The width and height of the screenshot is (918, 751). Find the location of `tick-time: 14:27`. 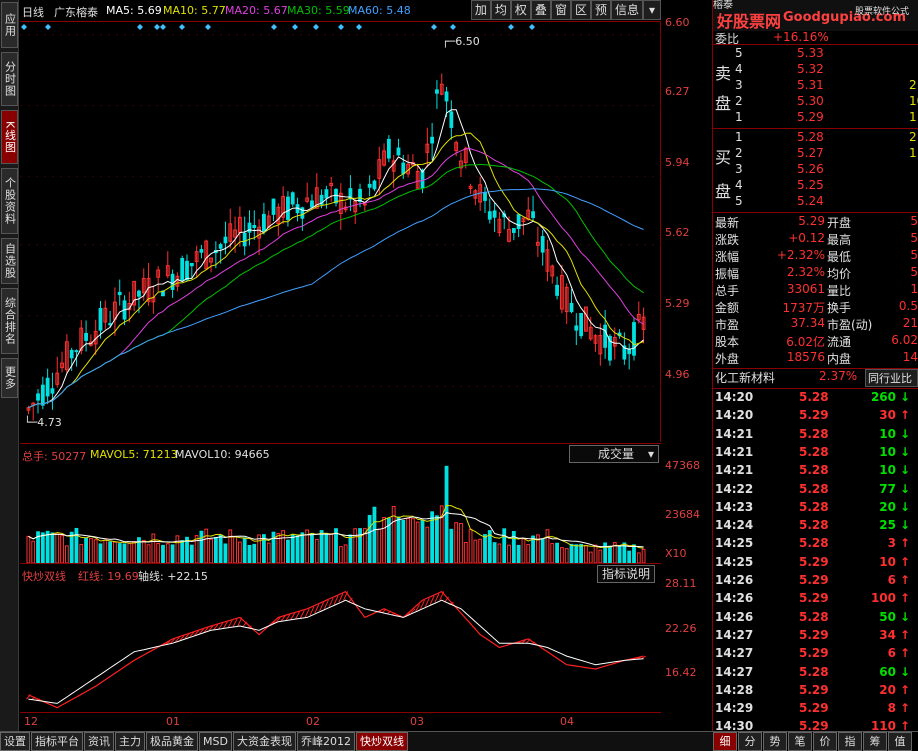

tick-time: 14:27 is located at coordinates (734, 671).